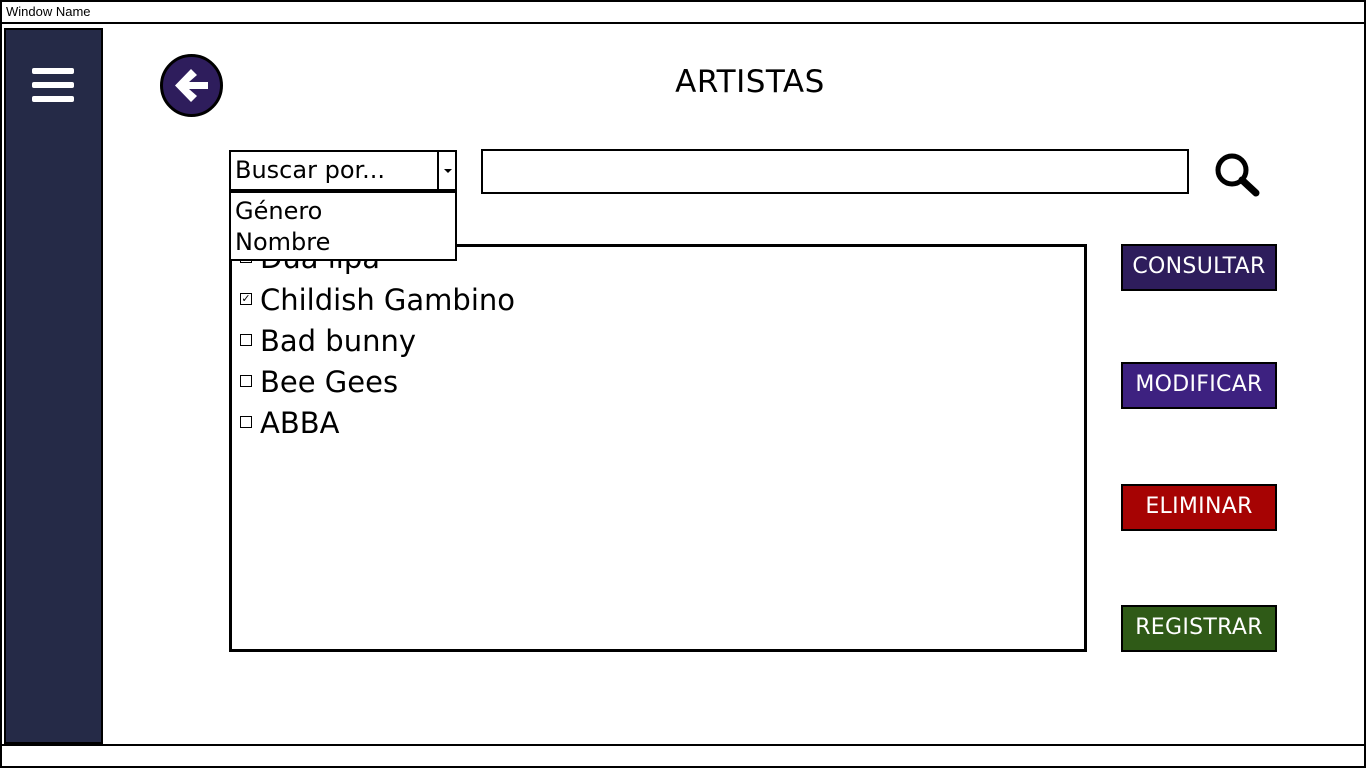  What do you see at coordinates (1237, 174) in the screenshot?
I see `search-icon` at bounding box center [1237, 174].